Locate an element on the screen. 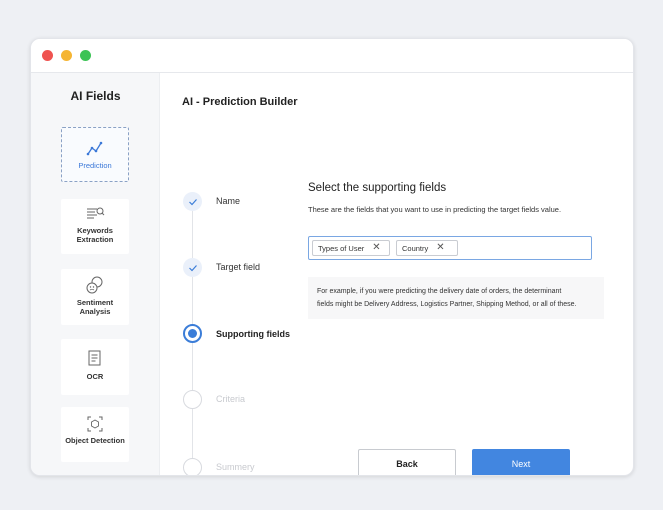  step-supporting-fields-label: Supporting fields is located at coordinates (253, 334).